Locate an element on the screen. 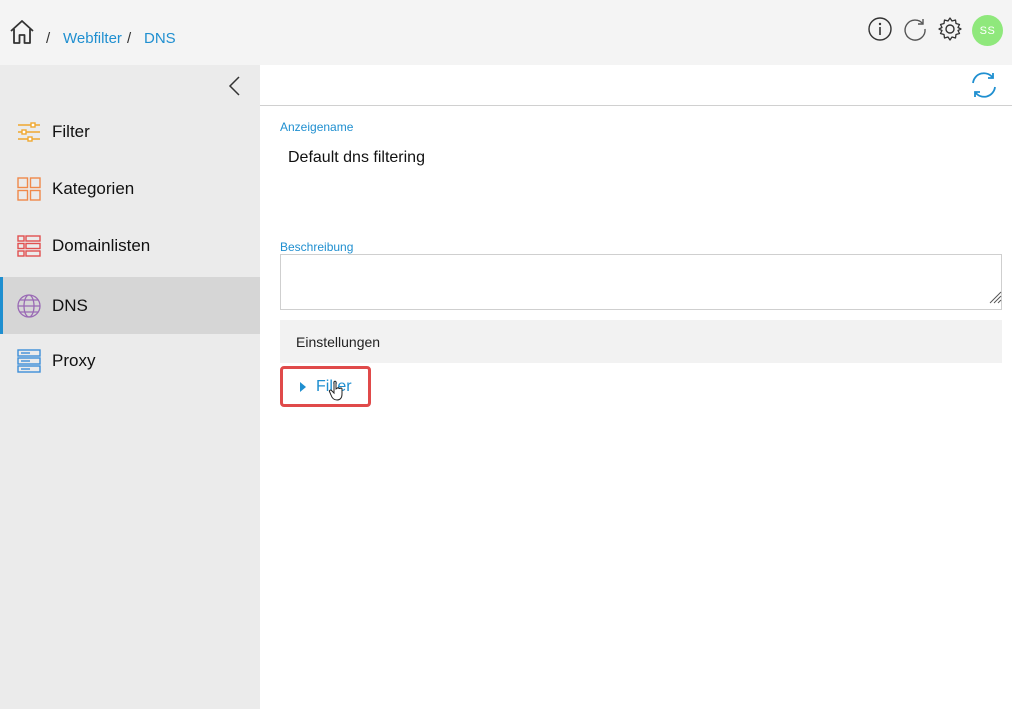  sidebar-item-label: Filter is located at coordinates (71, 131).